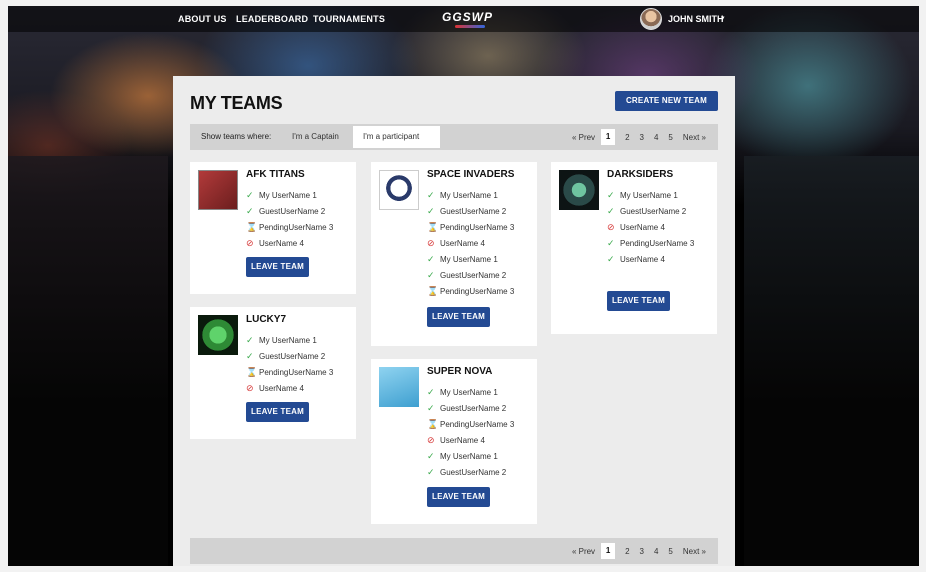 This screenshot has width=926, height=572. I want to click on user-menu: JOHN SMITH, so click(696, 19).